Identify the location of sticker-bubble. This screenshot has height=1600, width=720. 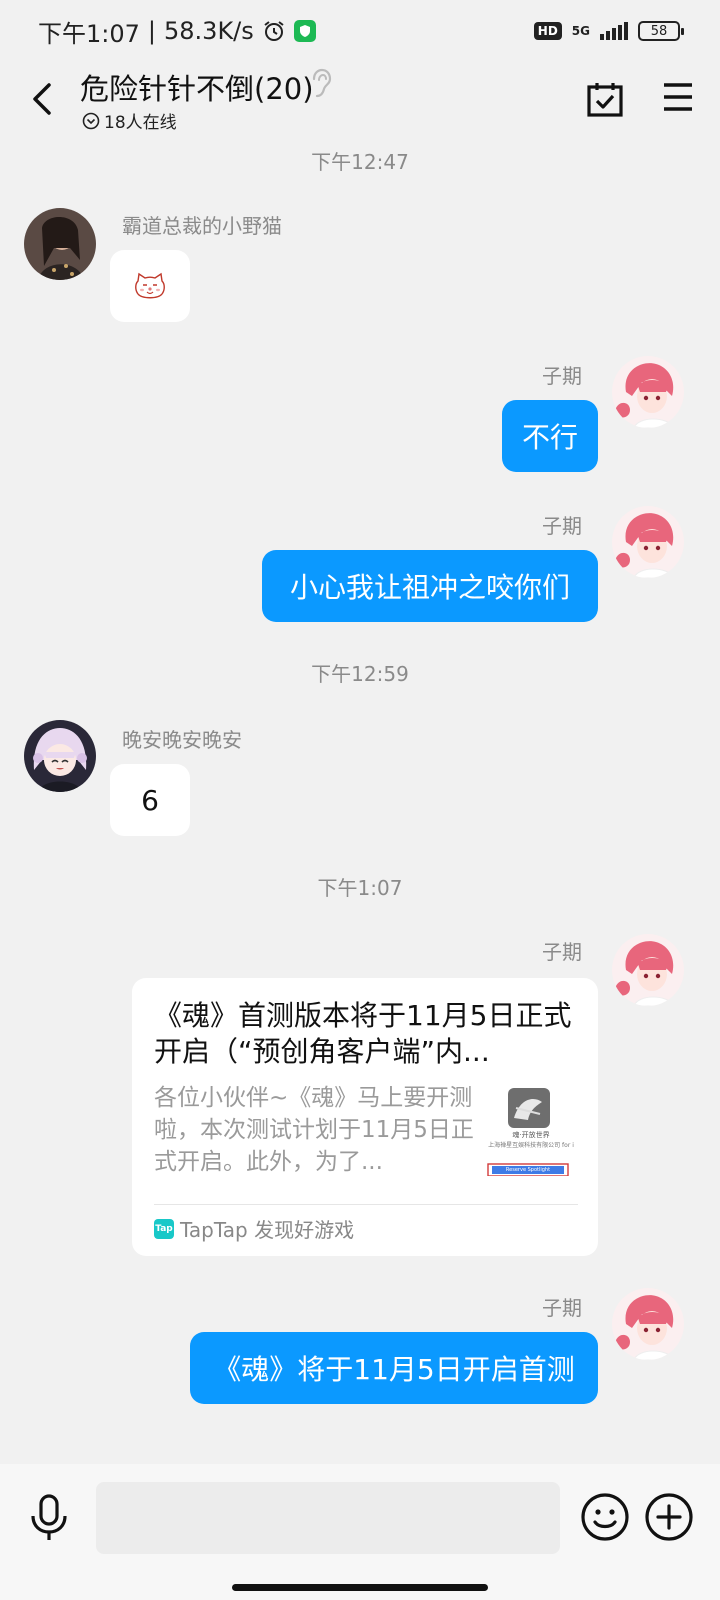
(150, 286).